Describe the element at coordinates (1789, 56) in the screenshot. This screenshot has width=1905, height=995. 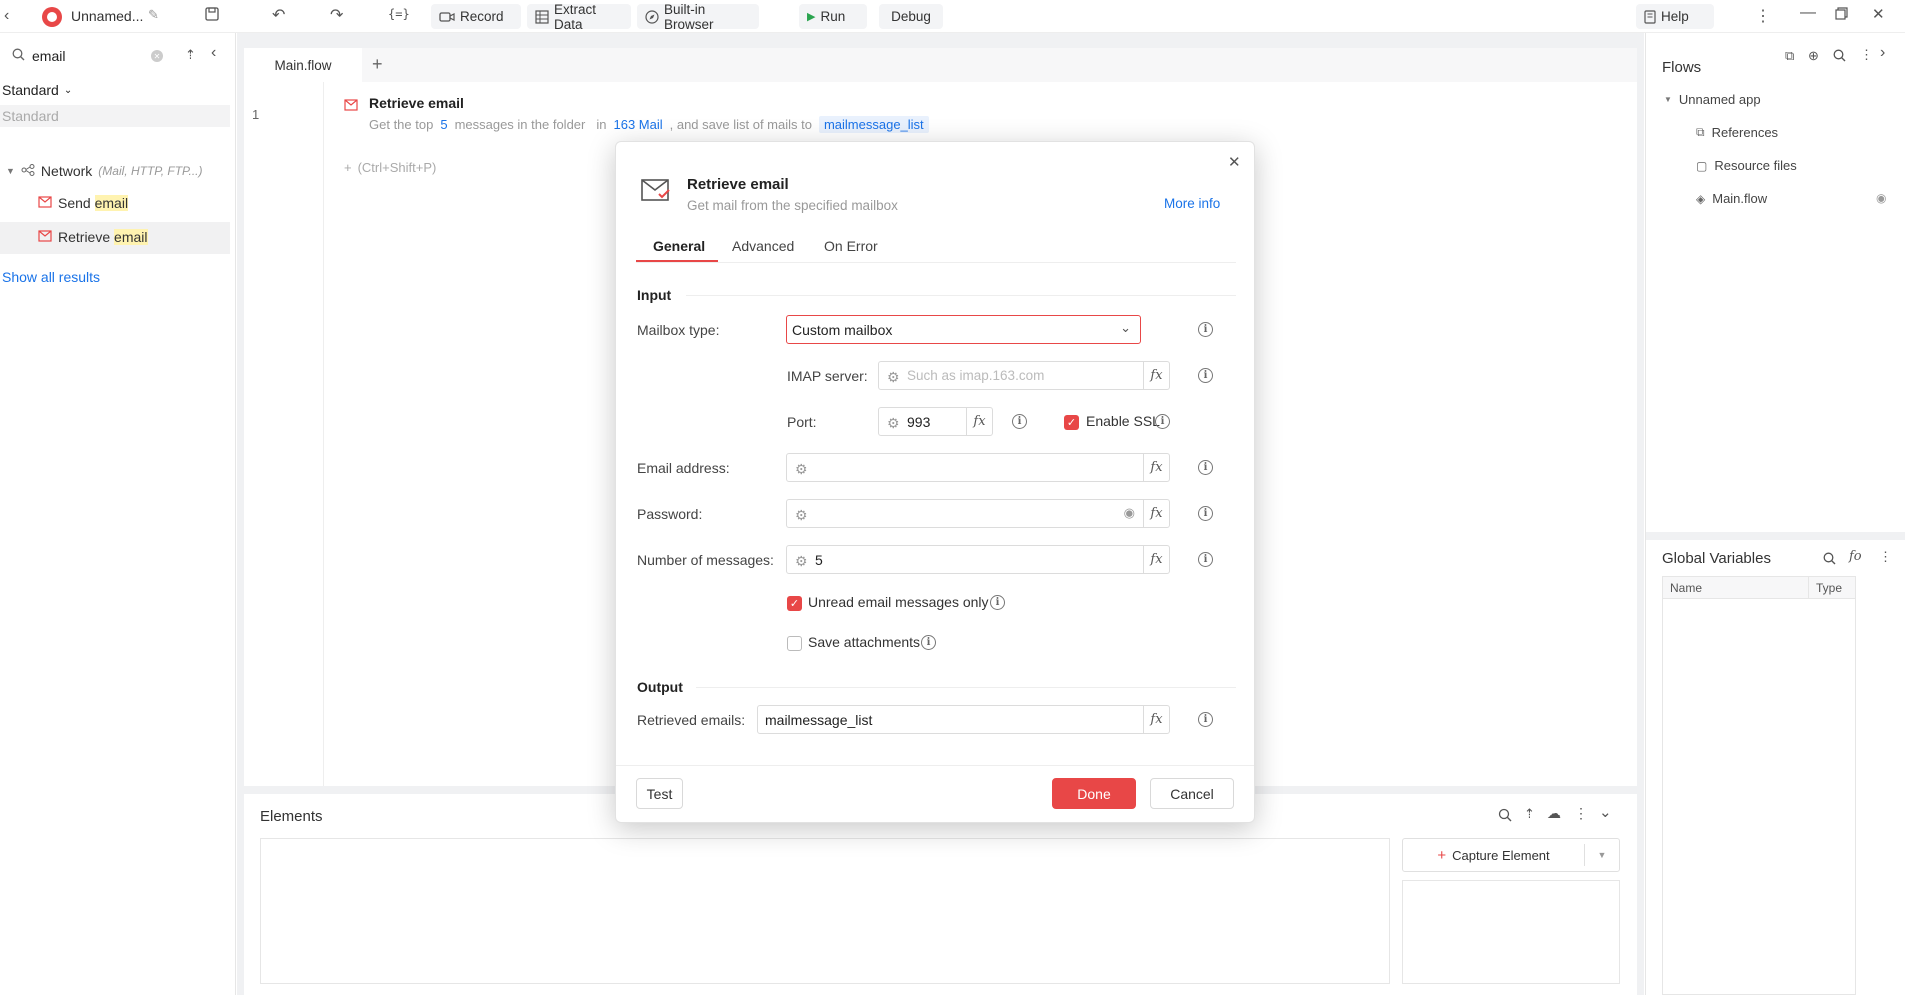
I see `add-flow-icon: ⧉` at that location.